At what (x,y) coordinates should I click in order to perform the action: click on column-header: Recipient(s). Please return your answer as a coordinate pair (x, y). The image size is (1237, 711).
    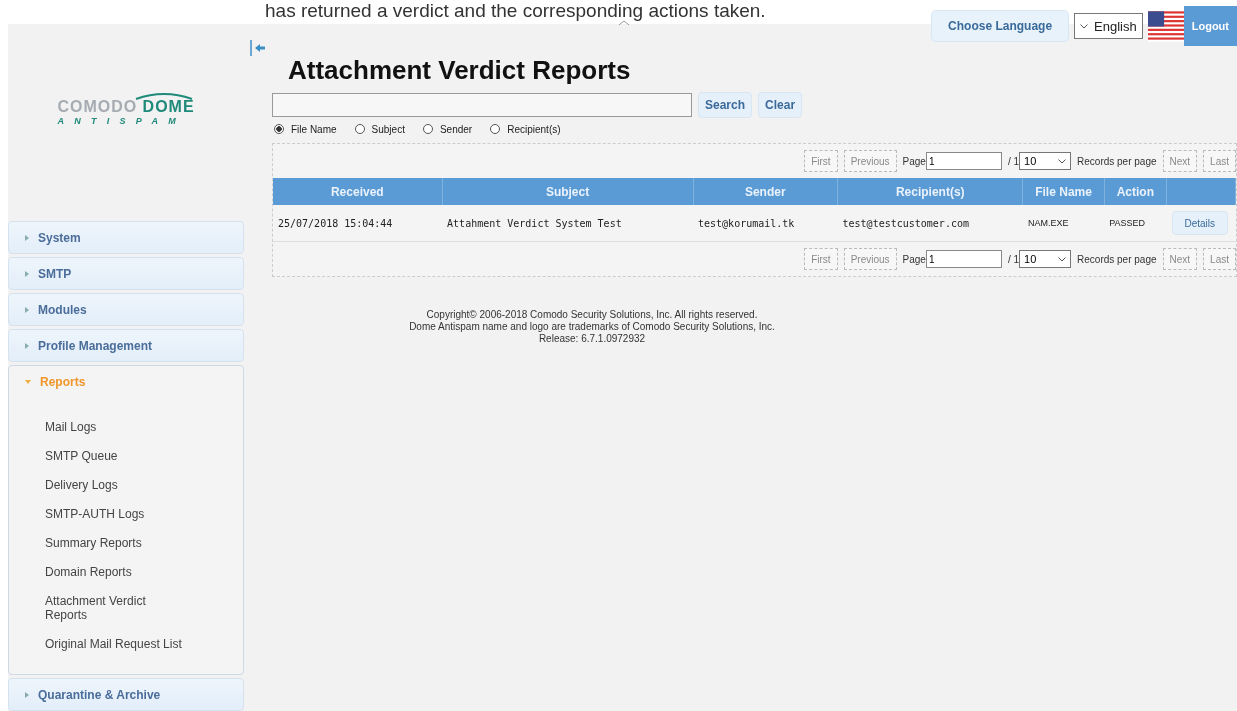
    Looking at the image, I should click on (930, 191).